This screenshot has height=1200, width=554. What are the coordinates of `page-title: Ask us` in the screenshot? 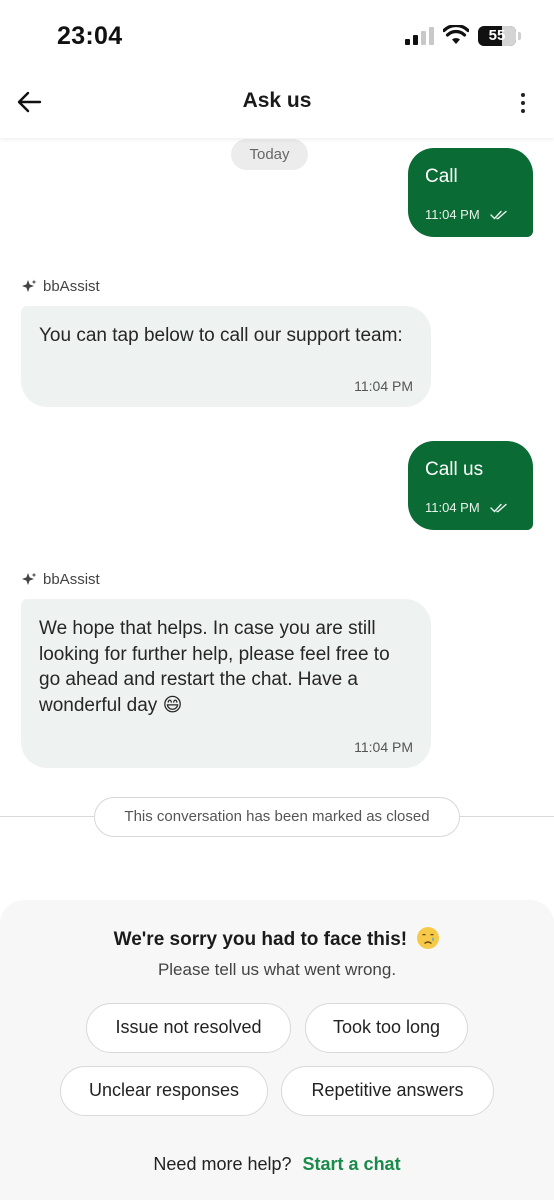 It's located at (277, 100).